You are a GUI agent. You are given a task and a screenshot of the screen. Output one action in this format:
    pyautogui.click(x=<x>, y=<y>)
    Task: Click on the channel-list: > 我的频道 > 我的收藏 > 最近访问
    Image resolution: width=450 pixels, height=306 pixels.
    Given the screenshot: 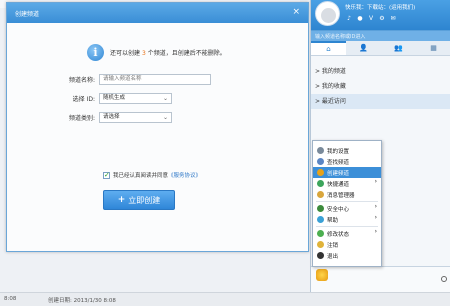 What is the action you would take?
    pyautogui.click(x=380, y=86)
    